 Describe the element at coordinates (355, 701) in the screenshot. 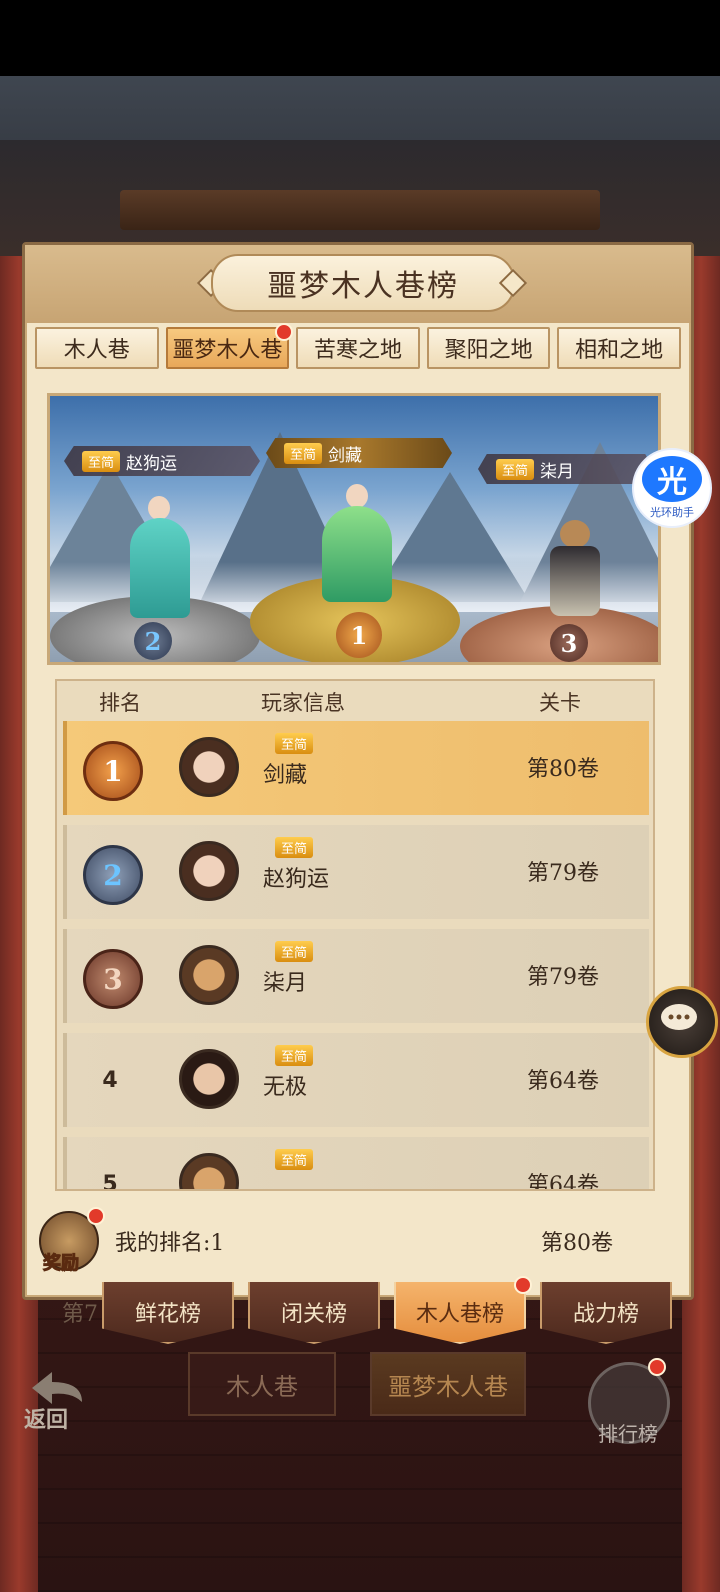

I see `table-header: 排名 玩家信息 关卡` at that location.